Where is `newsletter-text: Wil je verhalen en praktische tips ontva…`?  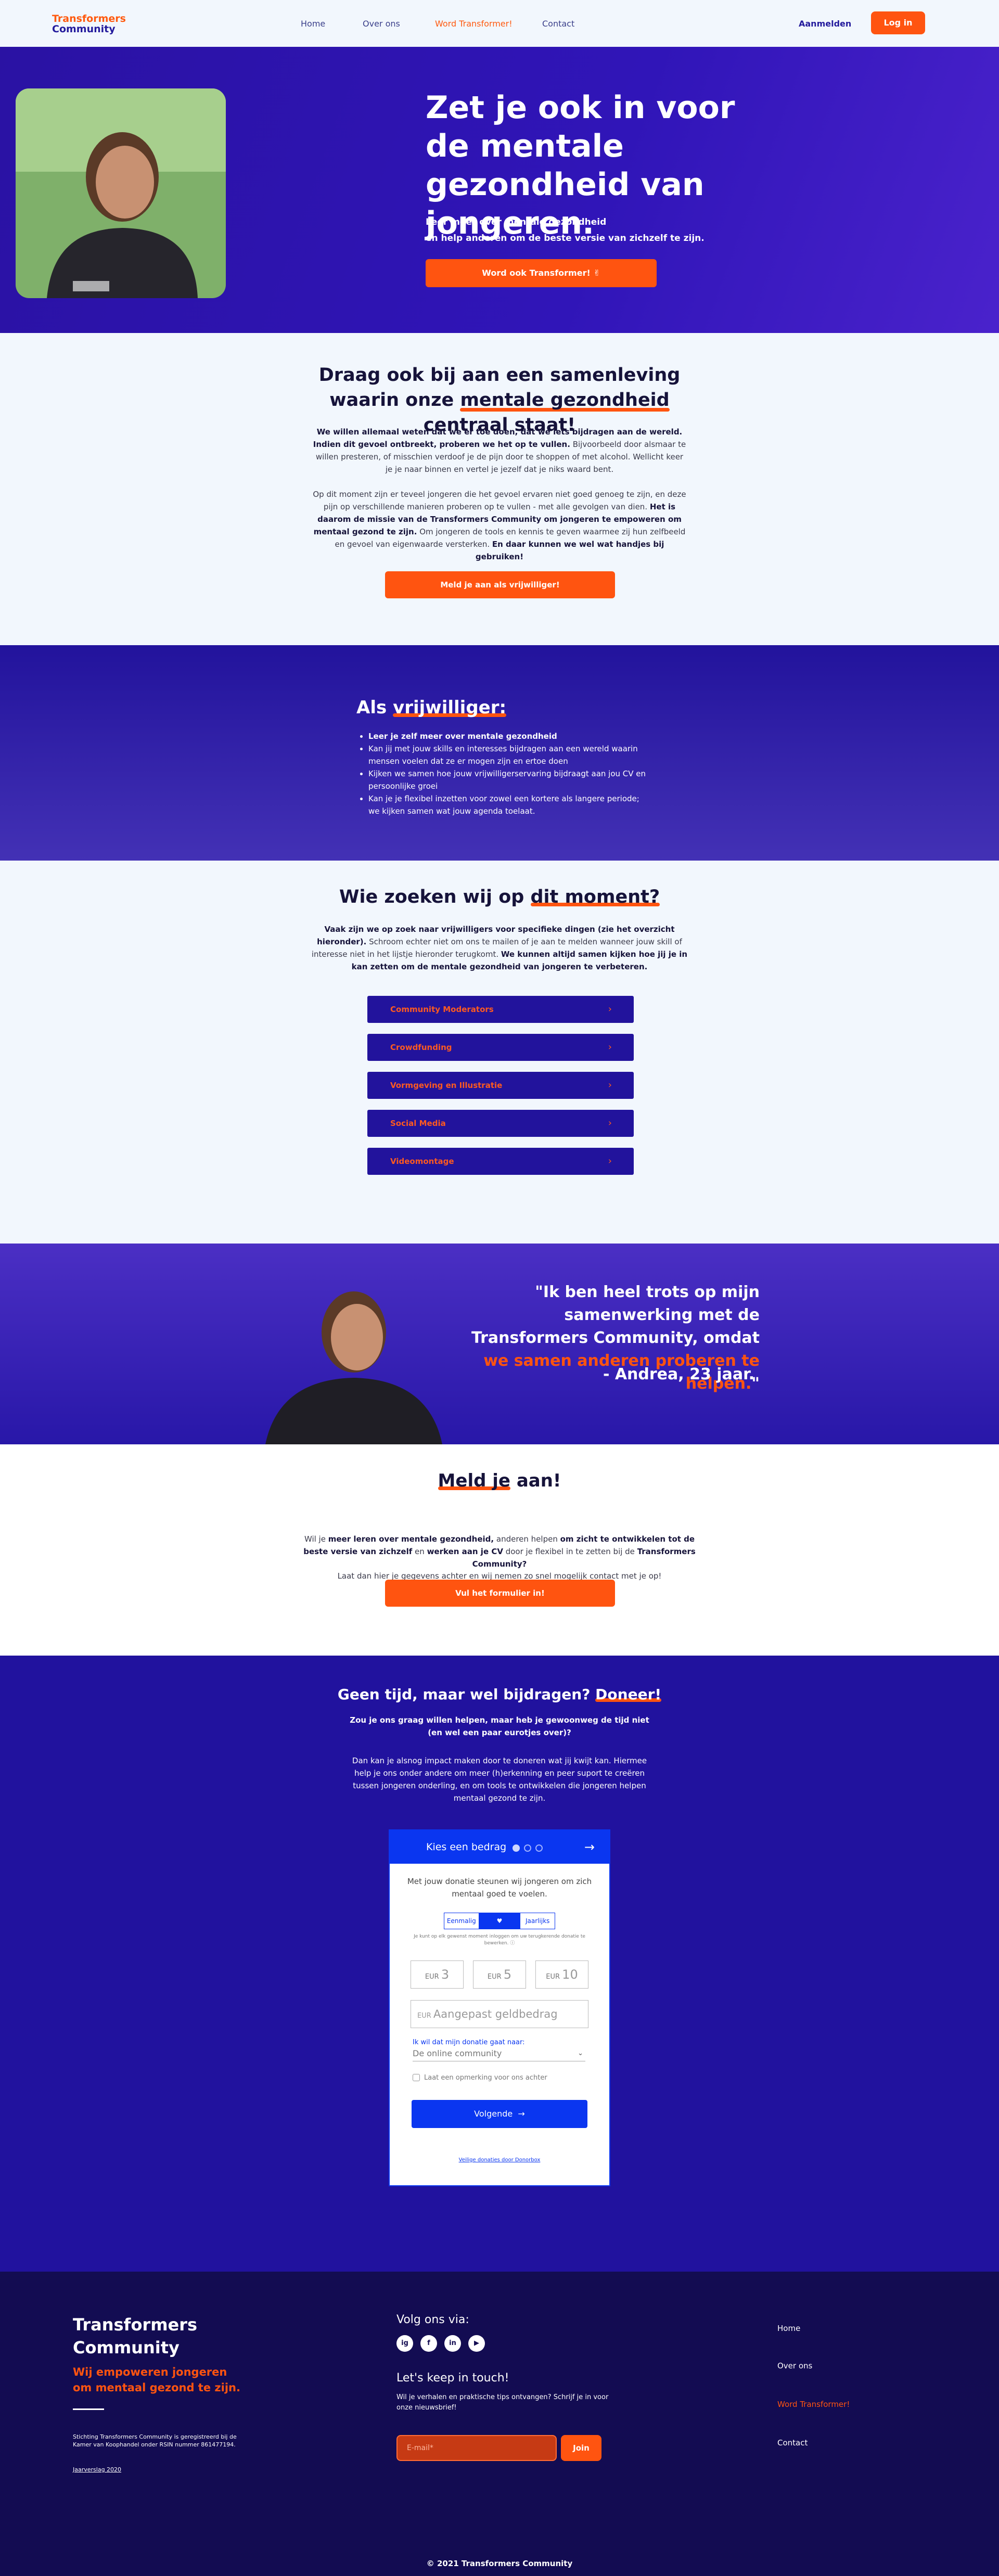
newsletter-text: Wil je verhalen en praktische tips ontva… is located at coordinates (502, 2403).